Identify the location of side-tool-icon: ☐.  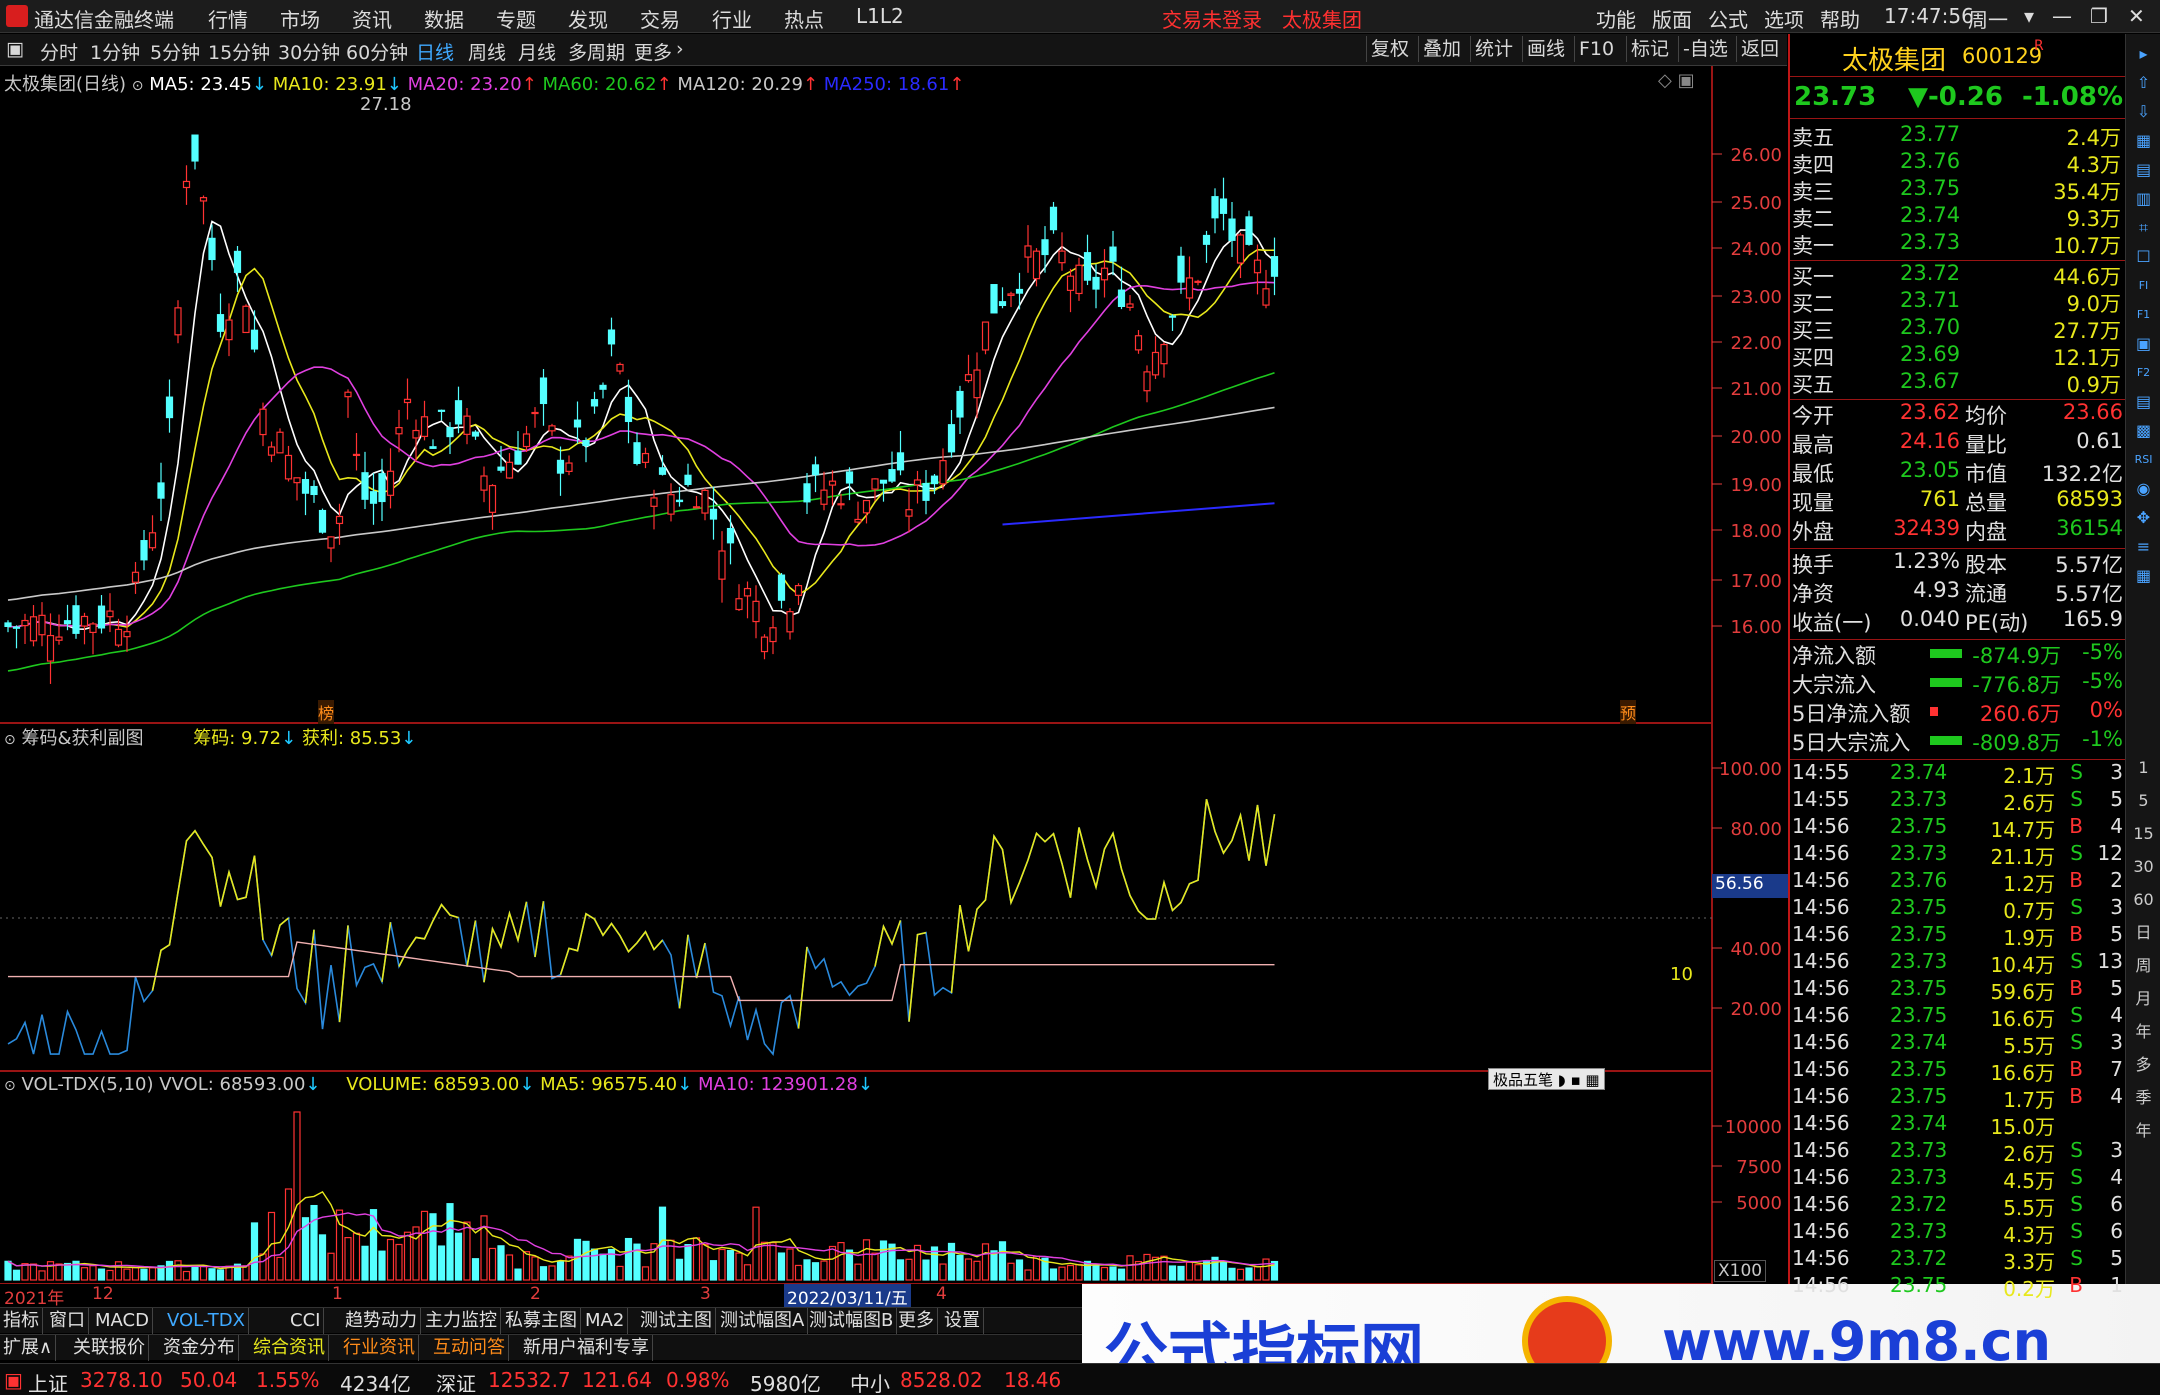
(2143, 256).